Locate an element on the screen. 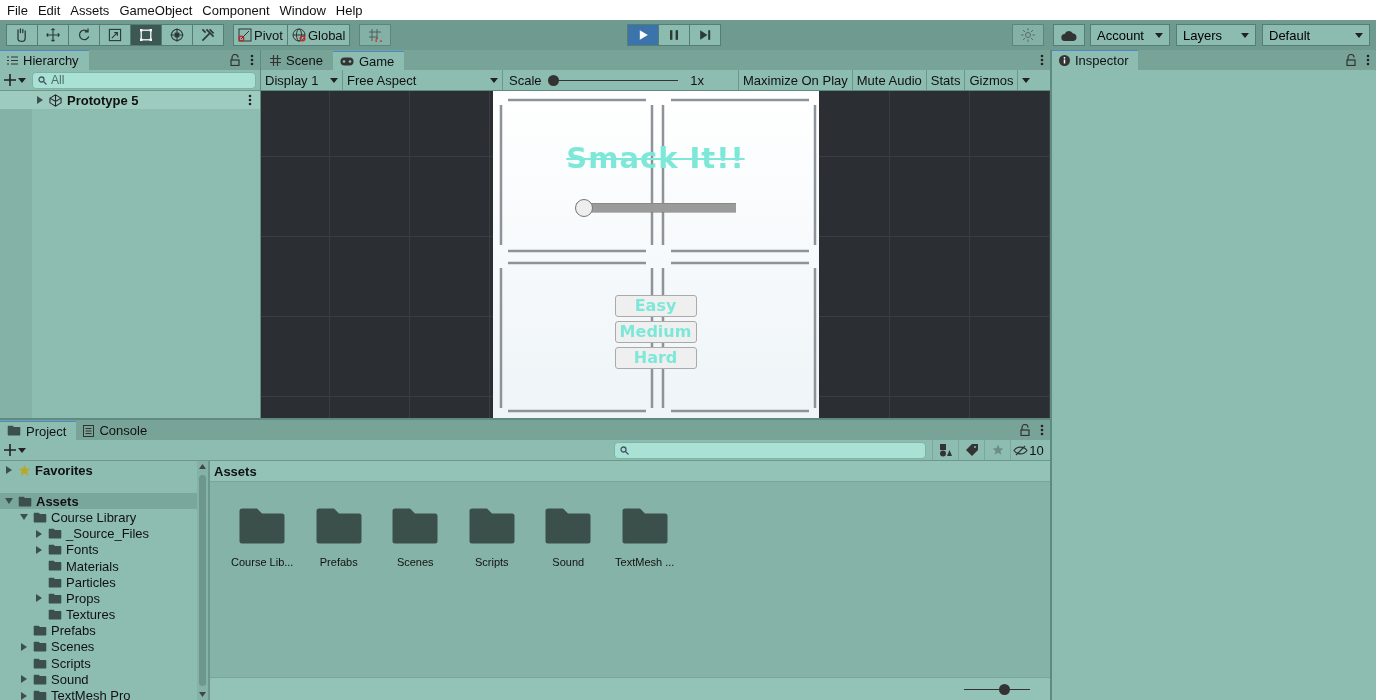 The image size is (1376, 700). menu-item: Assets is located at coordinates (90, 10).